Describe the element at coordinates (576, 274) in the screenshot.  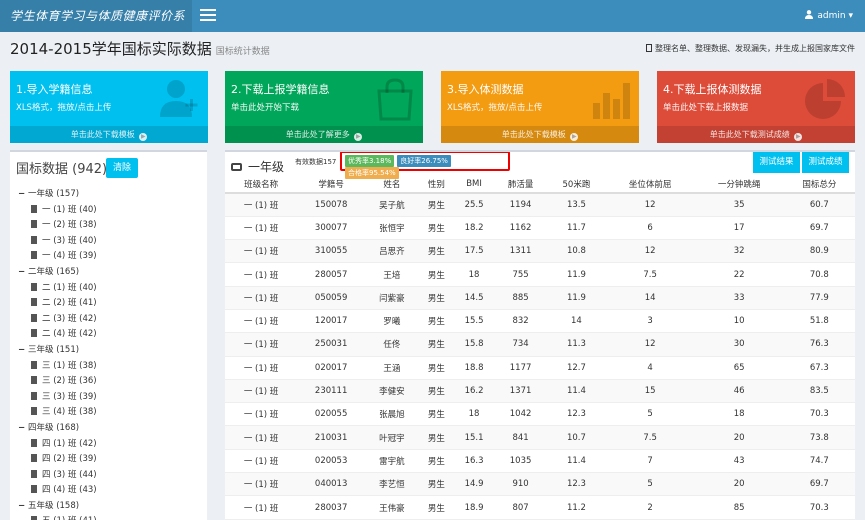
I see `table-cell: 11.9` at that location.